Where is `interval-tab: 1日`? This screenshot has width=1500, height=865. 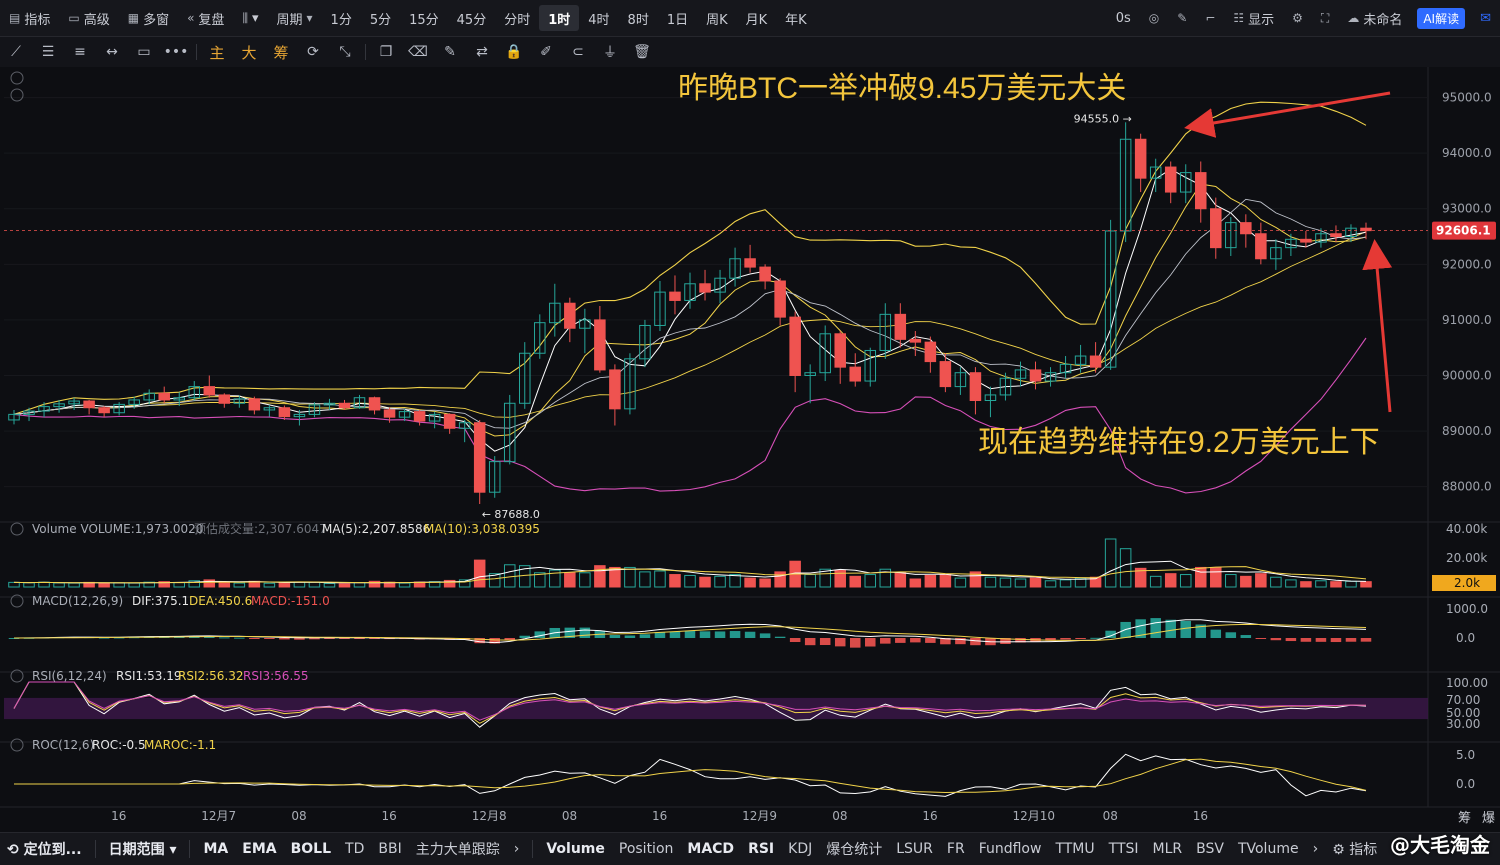 interval-tab: 1日 is located at coordinates (677, 18).